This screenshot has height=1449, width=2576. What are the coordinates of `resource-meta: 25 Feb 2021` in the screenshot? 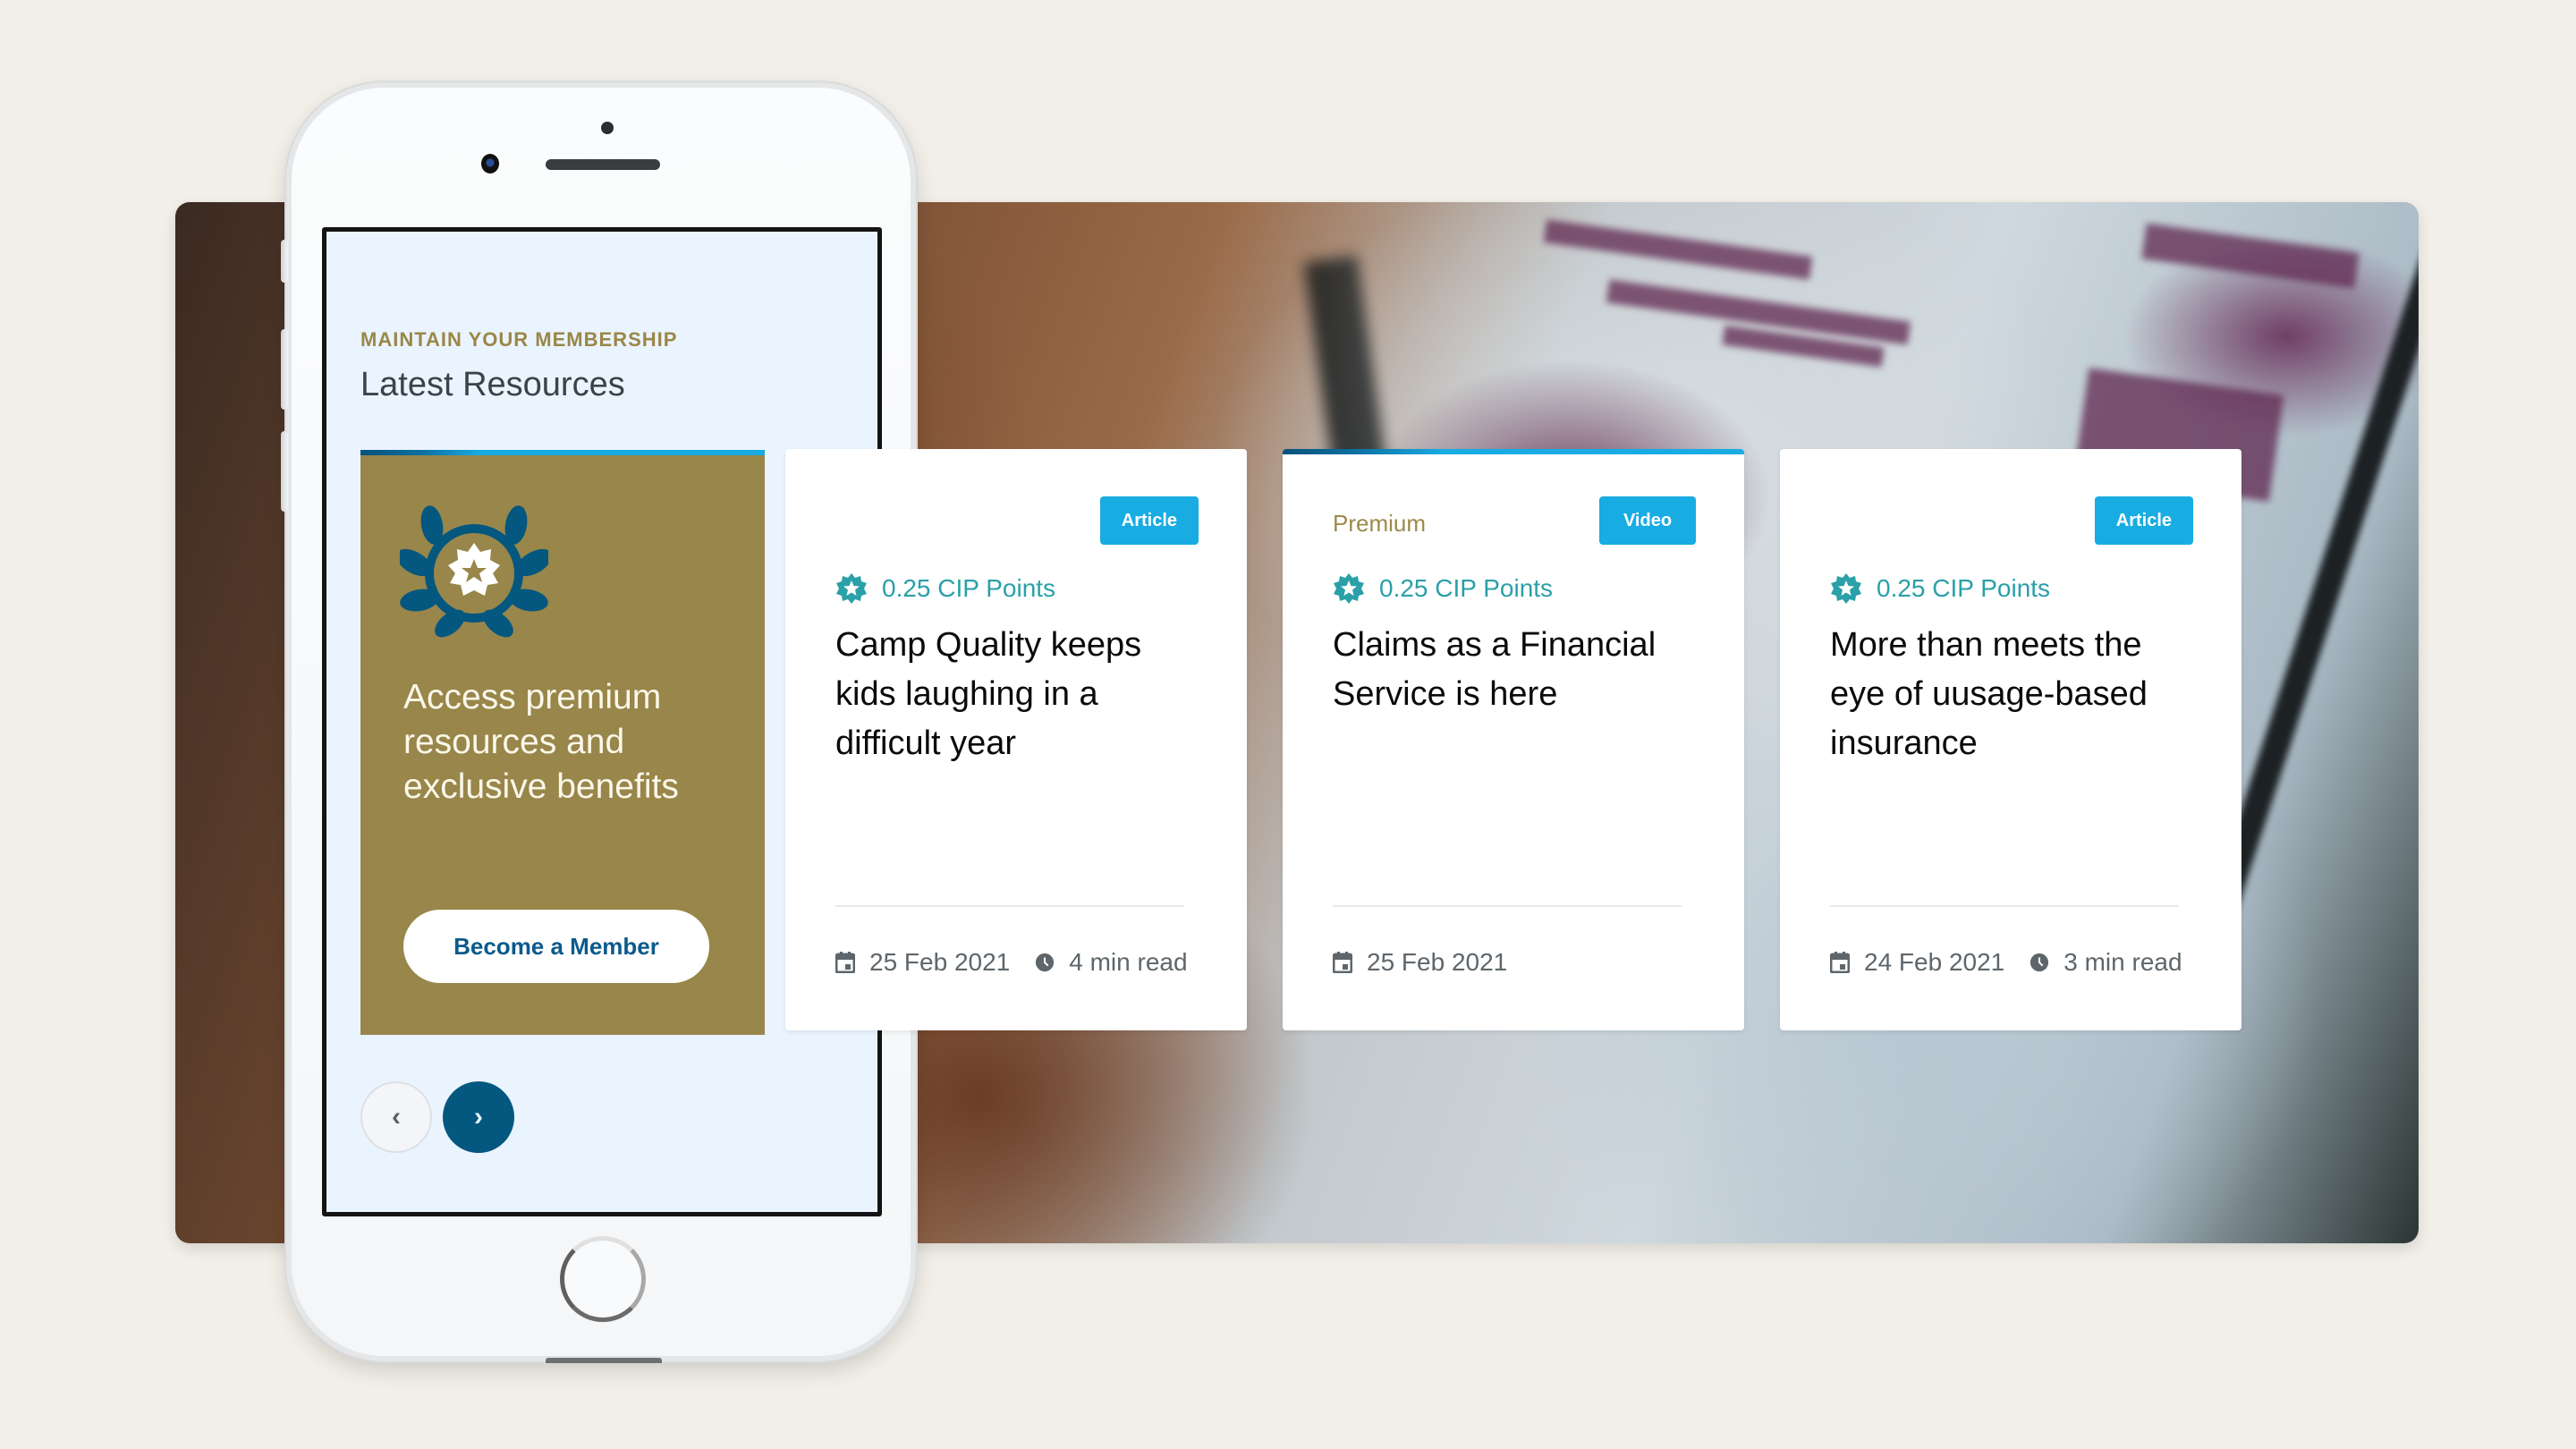 It's located at (1420, 962).